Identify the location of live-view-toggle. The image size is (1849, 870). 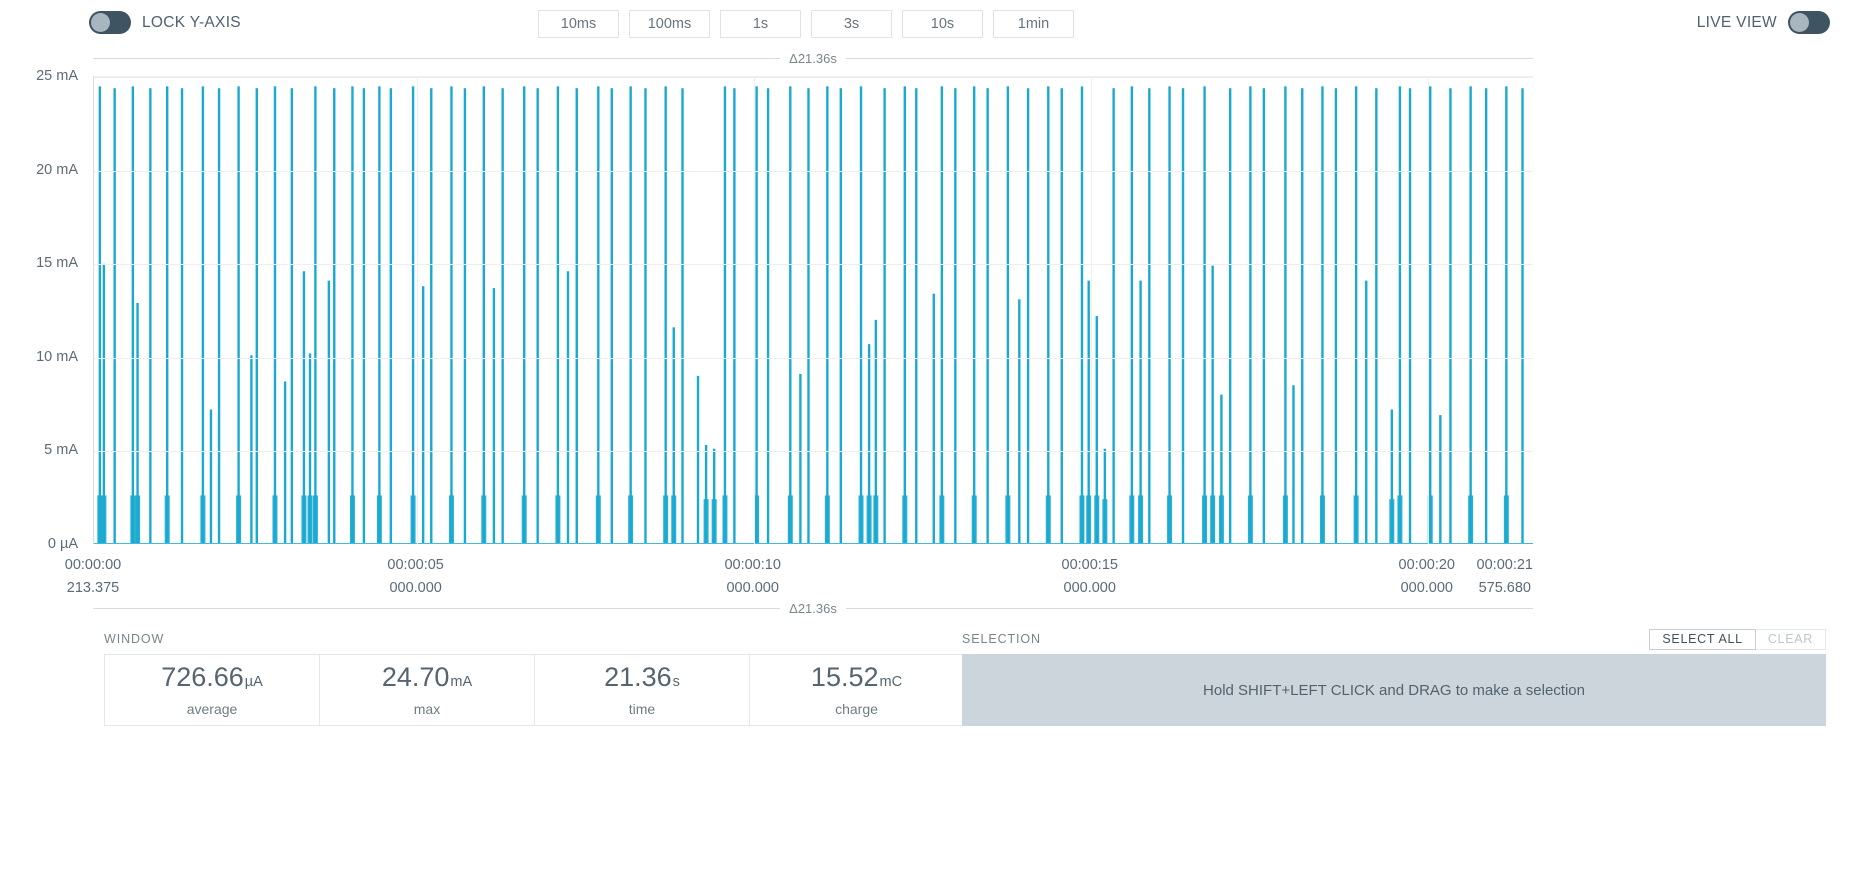
(1809, 22).